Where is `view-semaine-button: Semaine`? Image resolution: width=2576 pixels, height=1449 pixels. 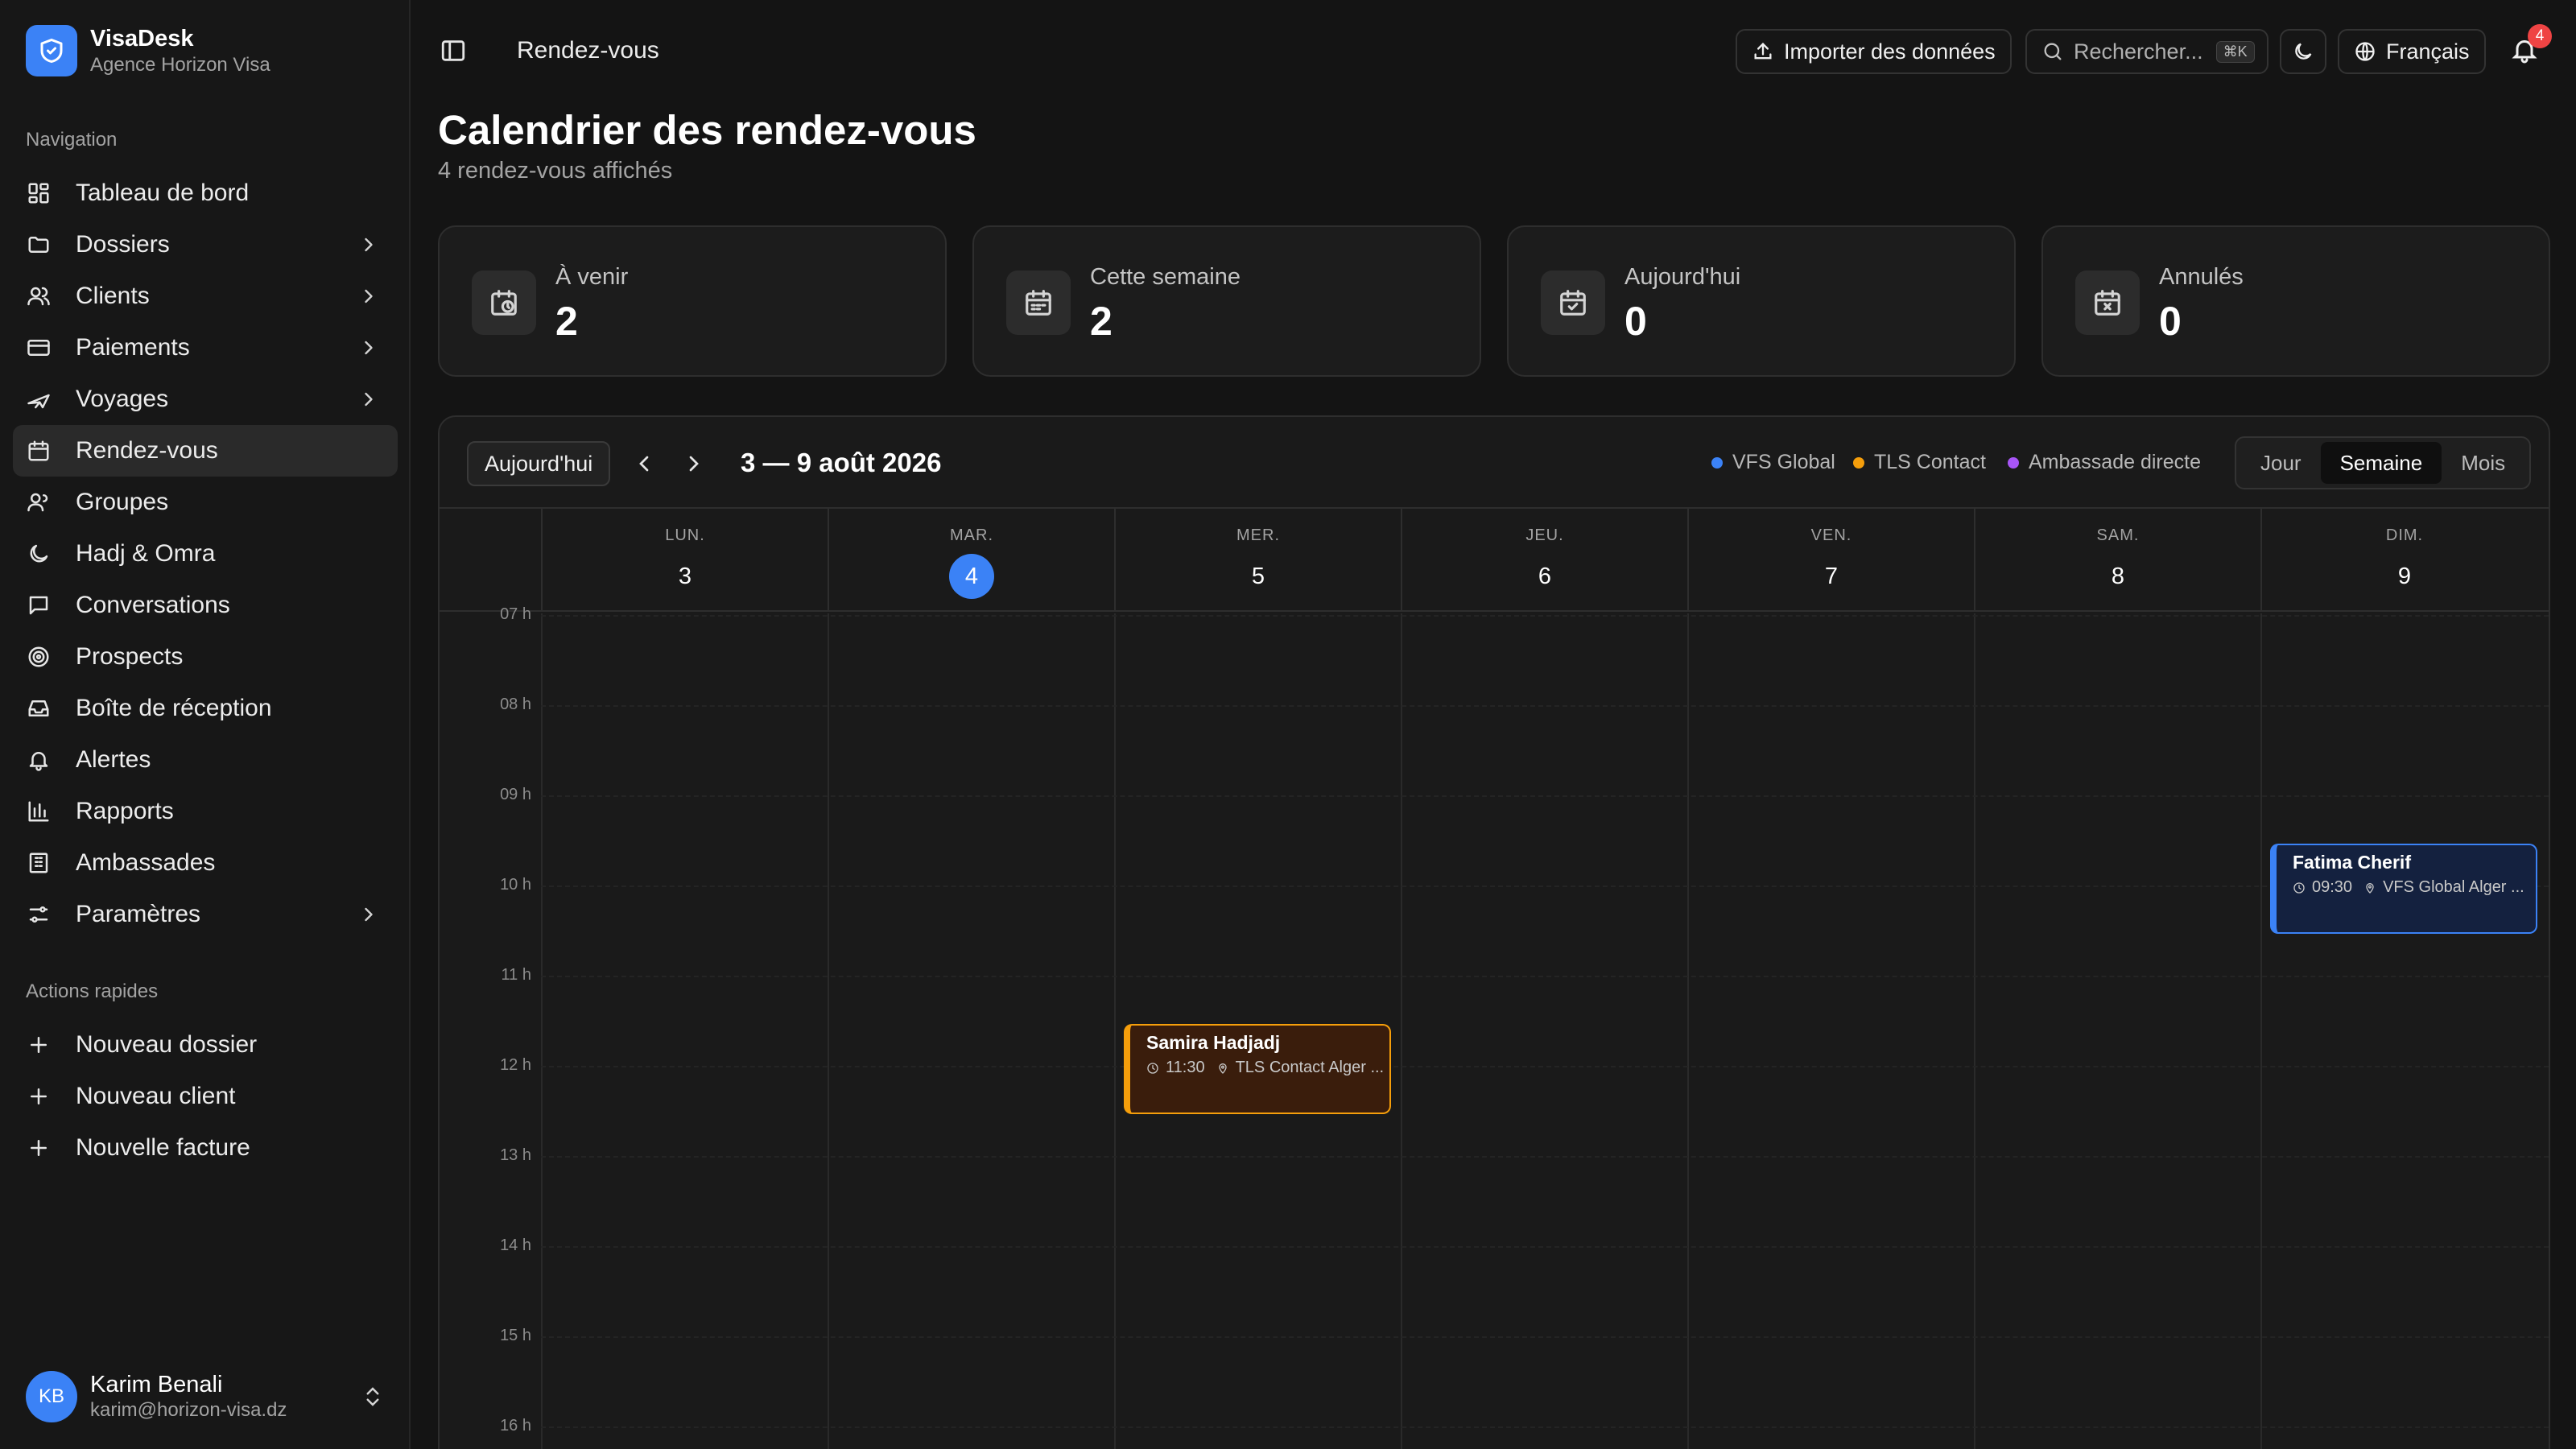
view-semaine-button: Semaine is located at coordinates (2381, 463).